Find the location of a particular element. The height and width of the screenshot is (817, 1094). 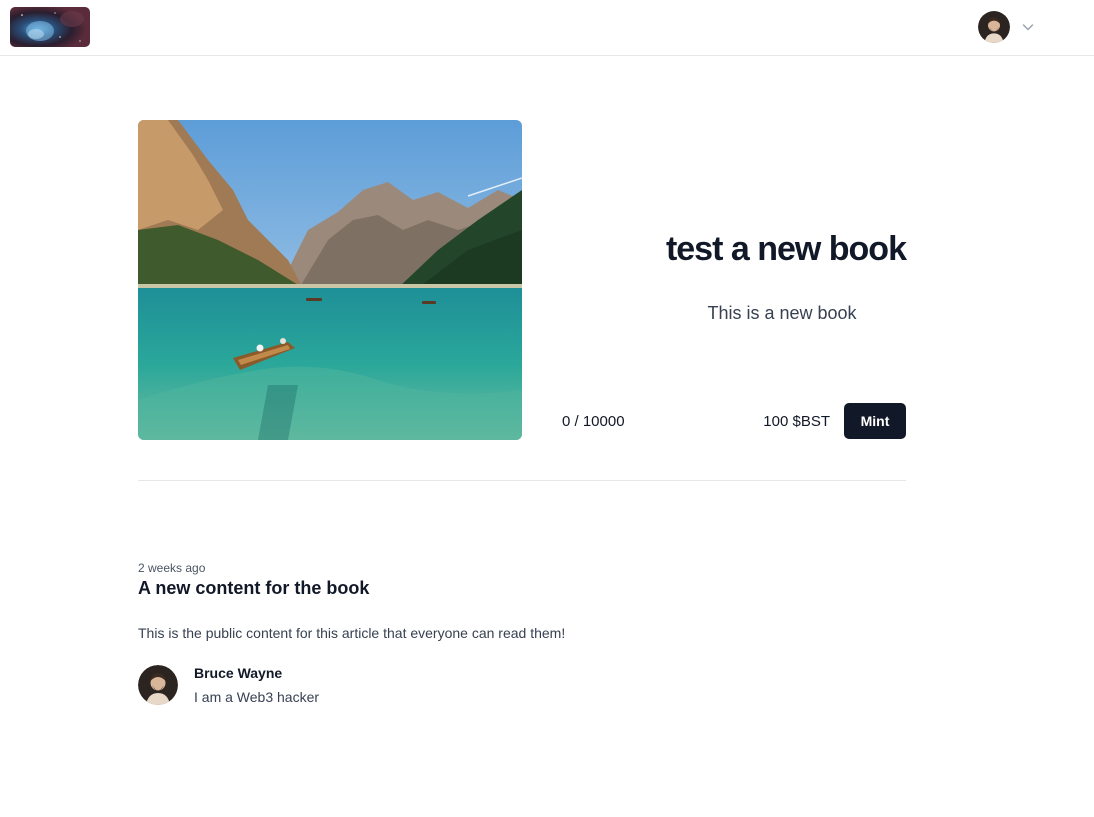

book-cover-image is located at coordinates (330, 280).